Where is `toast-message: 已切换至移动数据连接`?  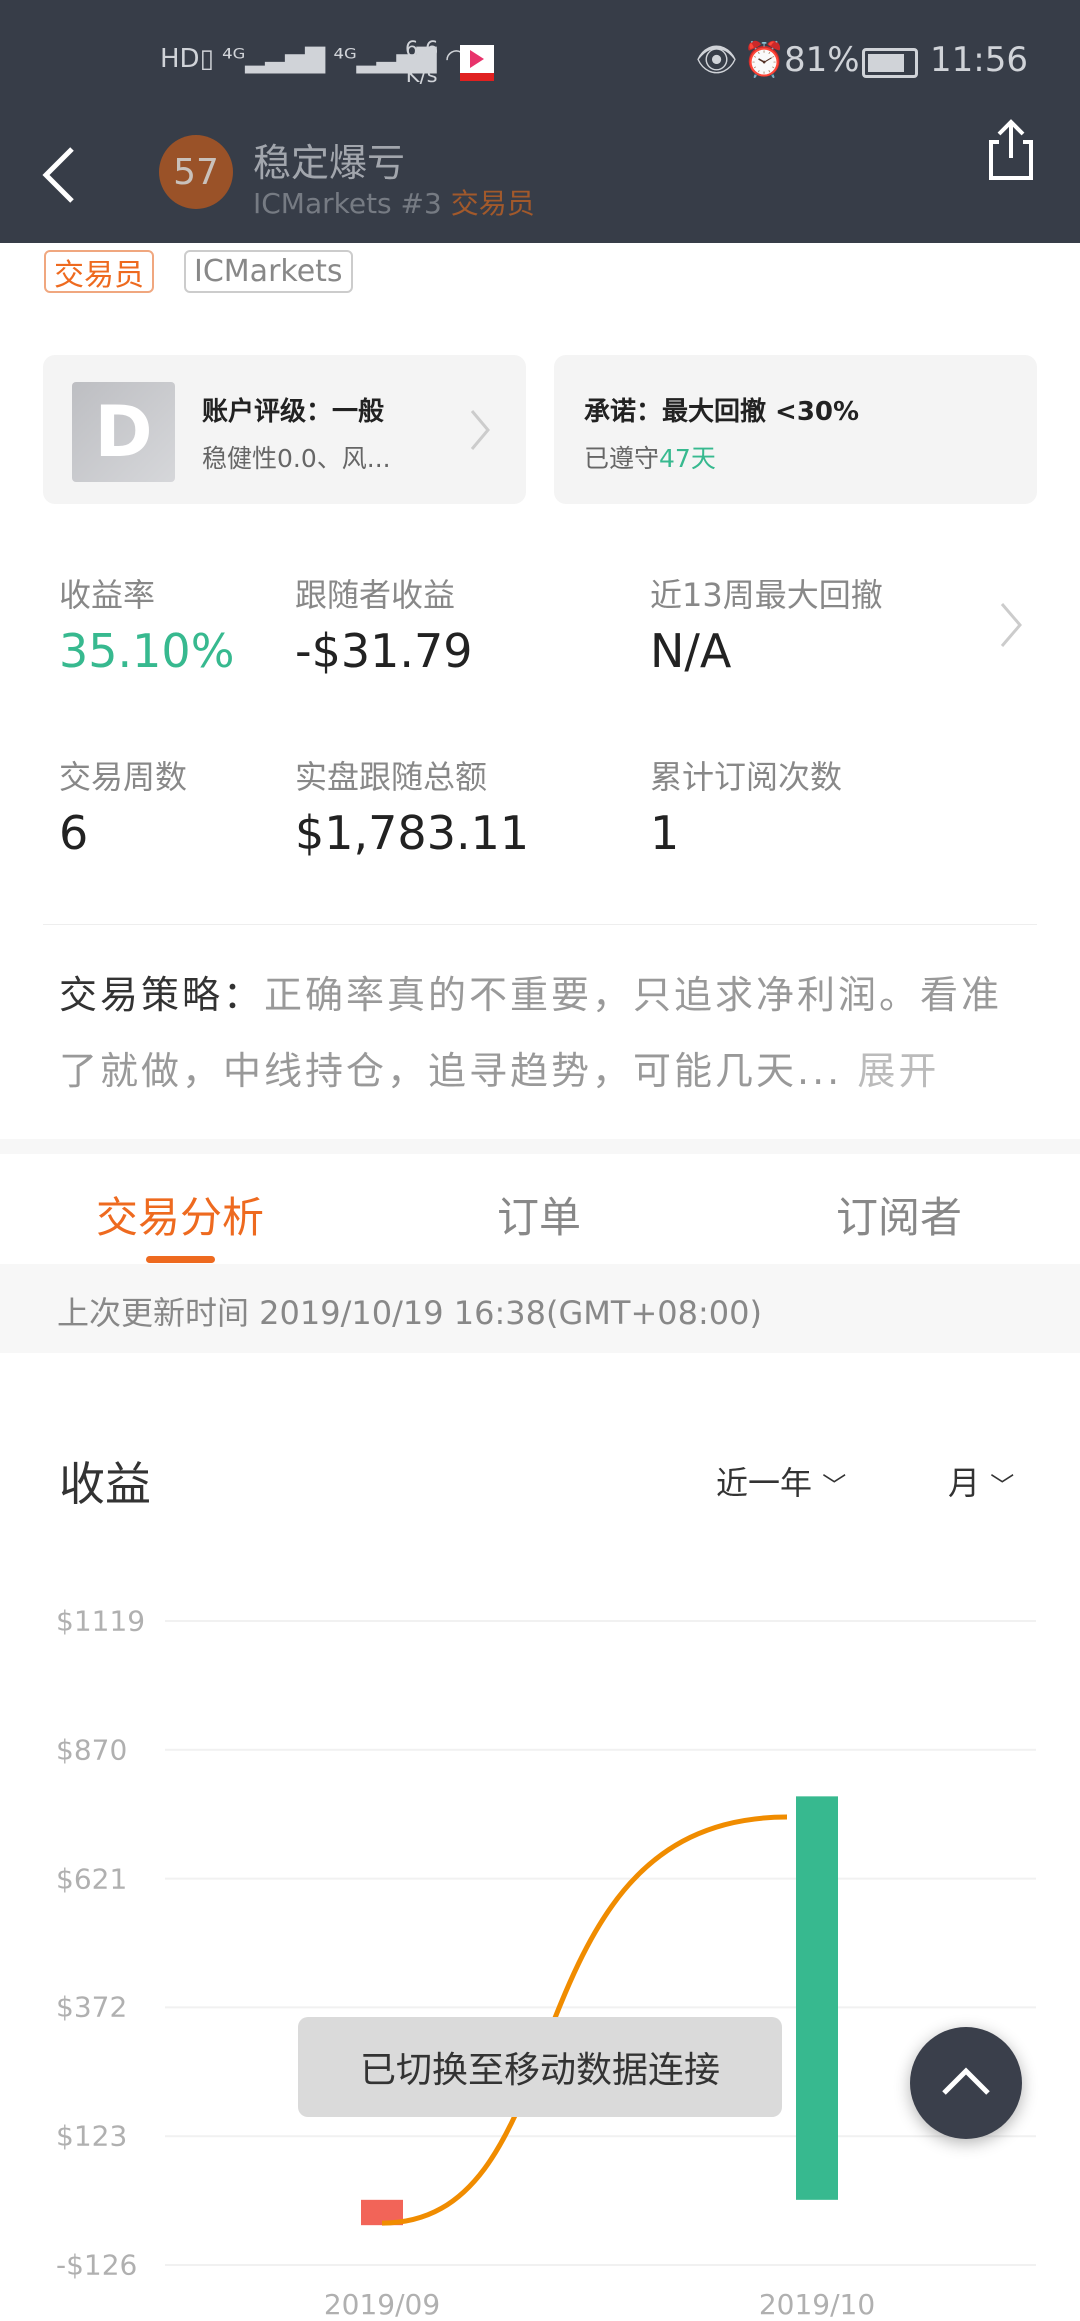
toast-message: 已切换至移动数据连接 is located at coordinates (540, 2067).